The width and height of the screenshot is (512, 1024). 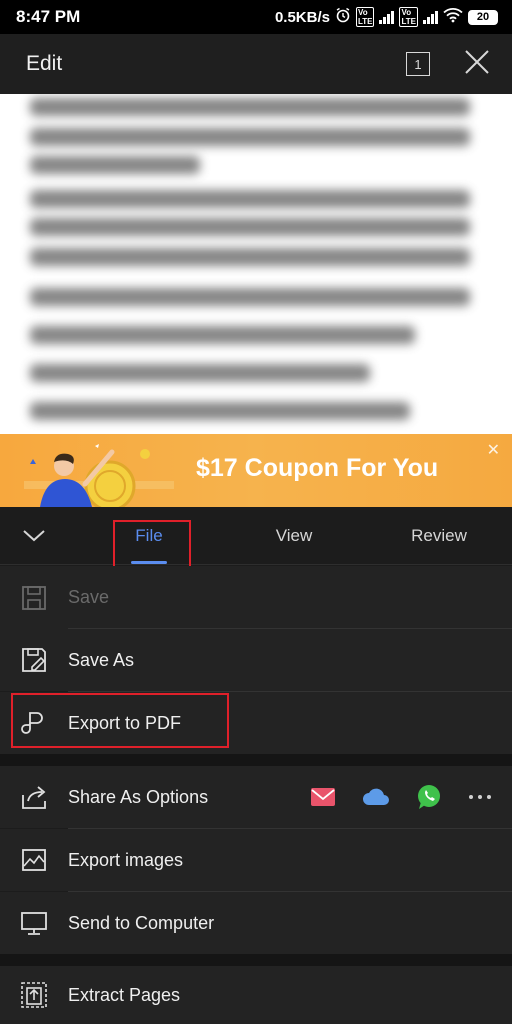 What do you see at coordinates (124, 994) in the screenshot?
I see `menu-extract-pages-label: Extract Pages` at bounding box center [124, 994].